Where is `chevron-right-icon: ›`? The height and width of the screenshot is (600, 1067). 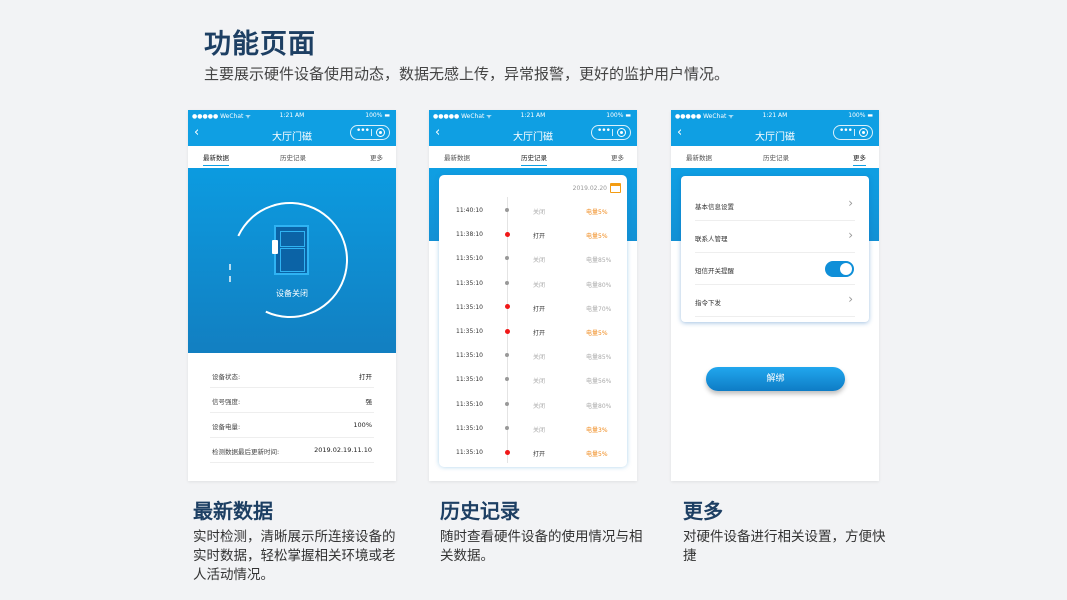
chevron-right-icon: › is located at coordinates (850, 299).